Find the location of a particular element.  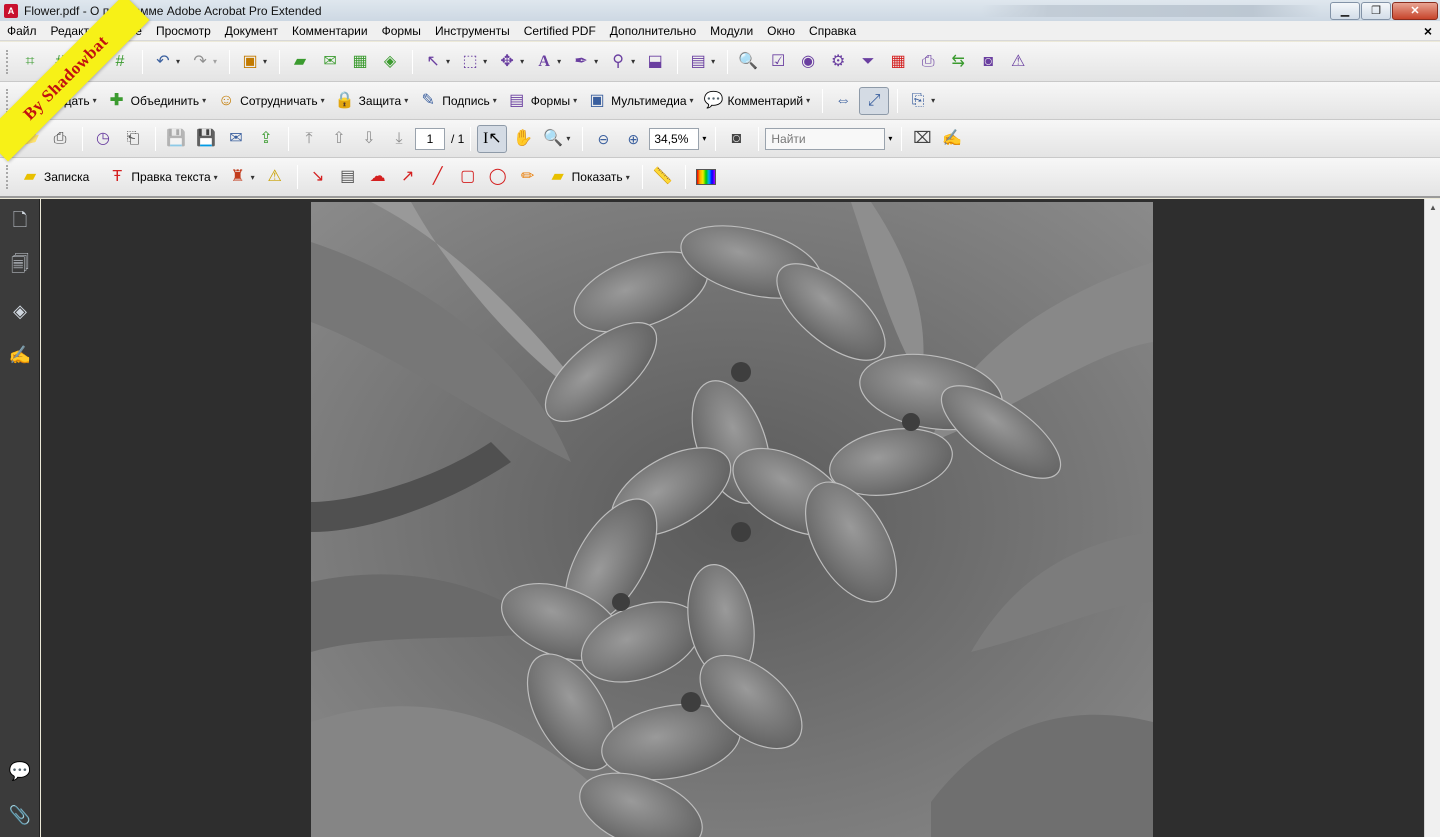

document-actions-button: ⎘ ▾ is located at coordinates (921, 101).